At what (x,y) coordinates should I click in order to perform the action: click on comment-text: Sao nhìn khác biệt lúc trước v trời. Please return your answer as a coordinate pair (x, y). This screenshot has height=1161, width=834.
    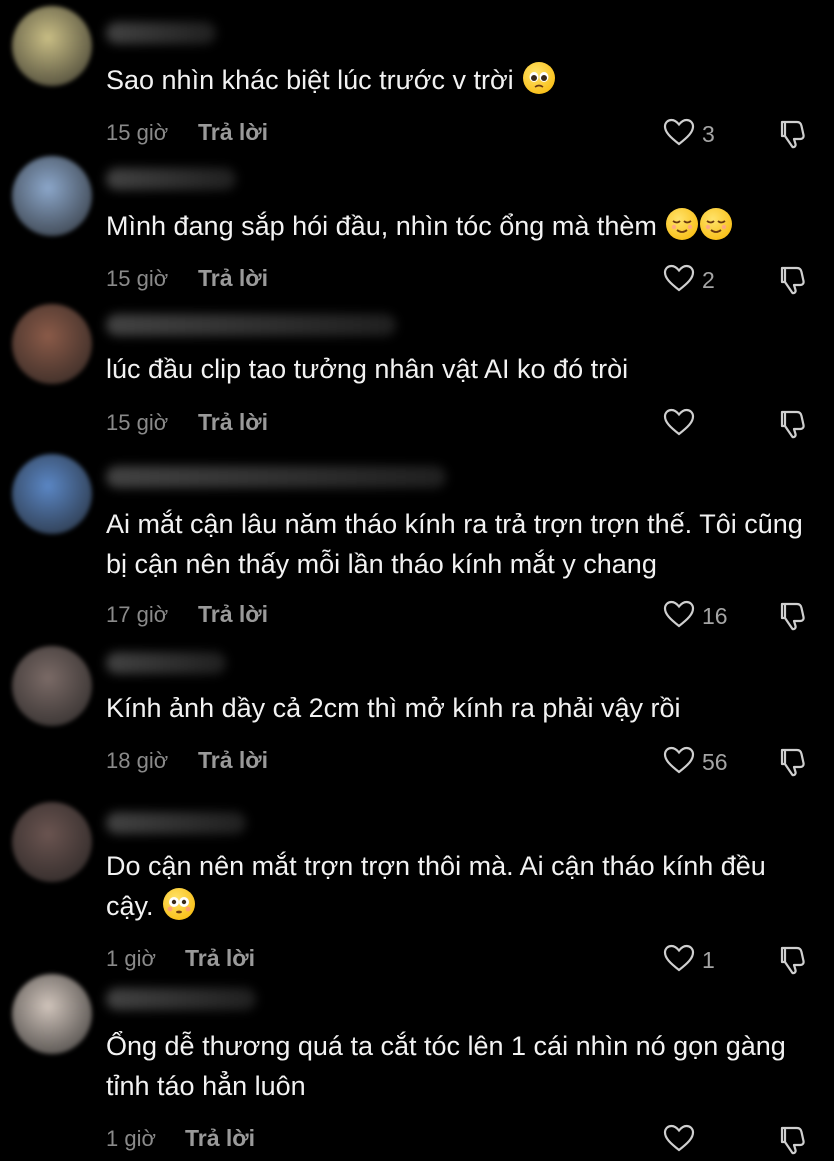
    Looking at the image, I should click on (462, 80).